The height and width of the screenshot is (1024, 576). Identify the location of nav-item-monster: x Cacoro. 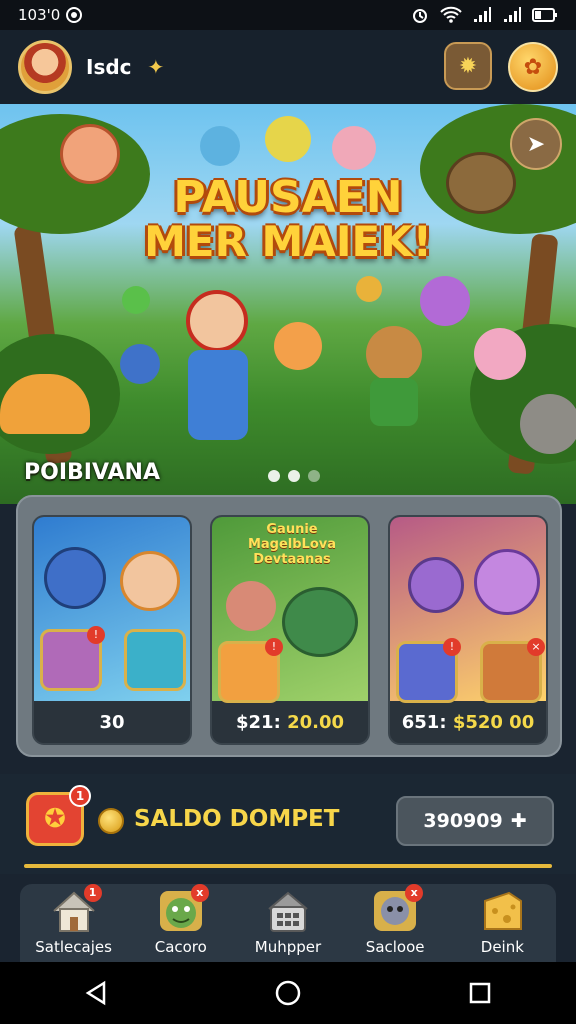
(181, 920).